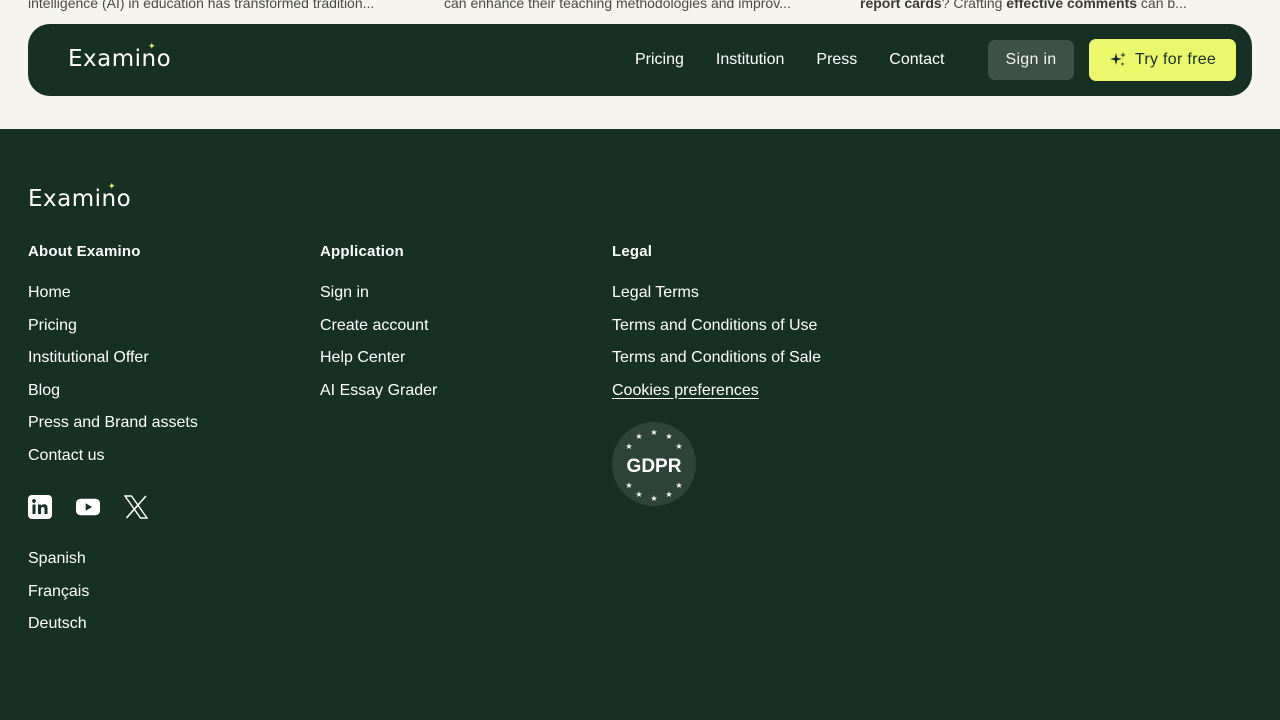 Image resolution: width=1280 pixels, height=720 pixels. What do you see at coordinates (378, 299) in the screenshot?
I see `footer-link-sign-in: Sign in` at bounding box center [378, 299].